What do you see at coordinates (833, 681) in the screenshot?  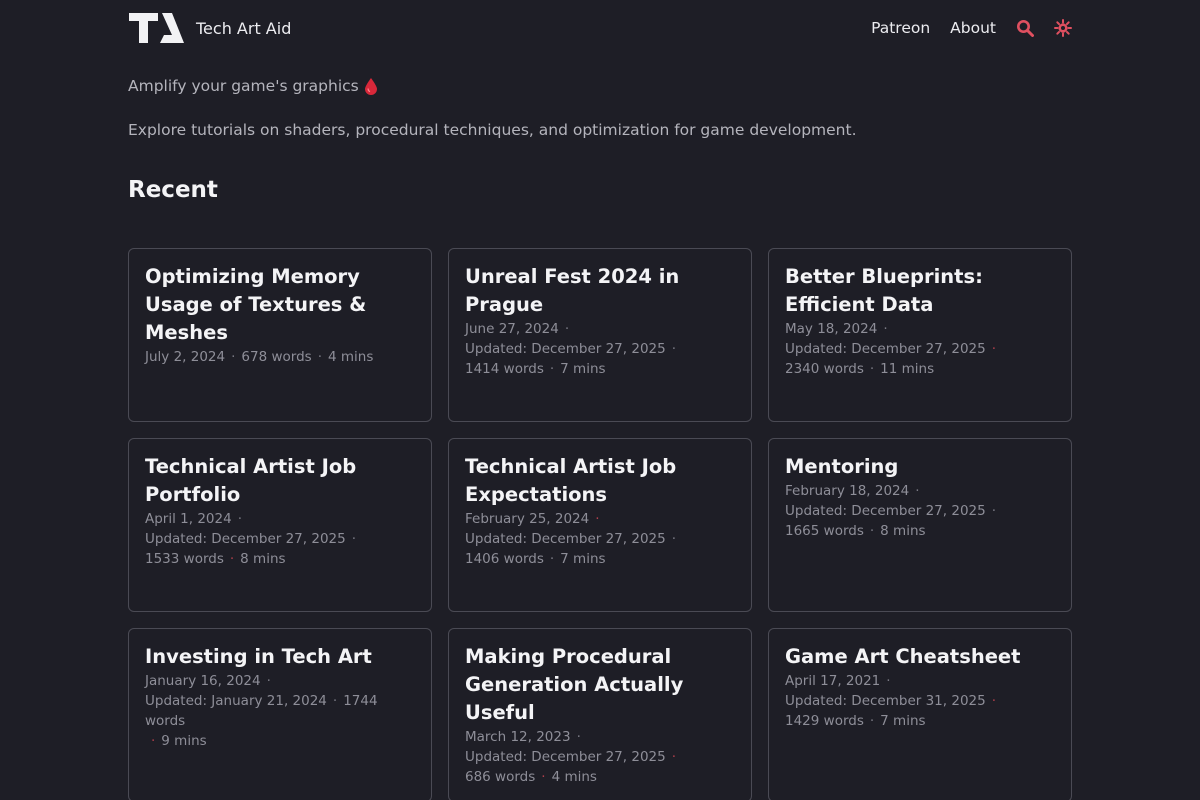 I see `post-date: April 17, 2021` at bounding box center [833, 681].